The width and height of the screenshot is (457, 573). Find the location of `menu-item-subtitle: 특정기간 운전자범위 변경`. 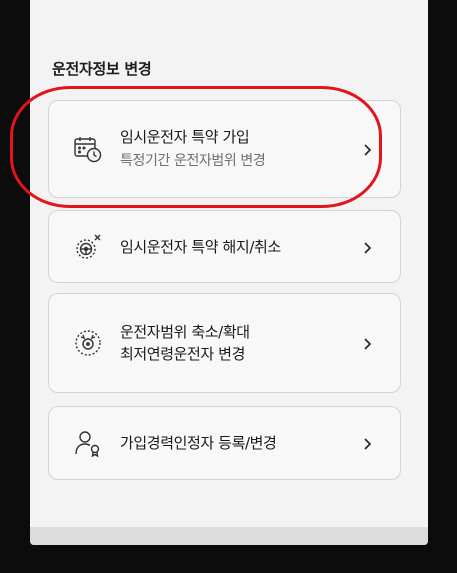

menu-item-subtitle: 특정기간 운전자범위 변경 is located at coordinates (193, 161).